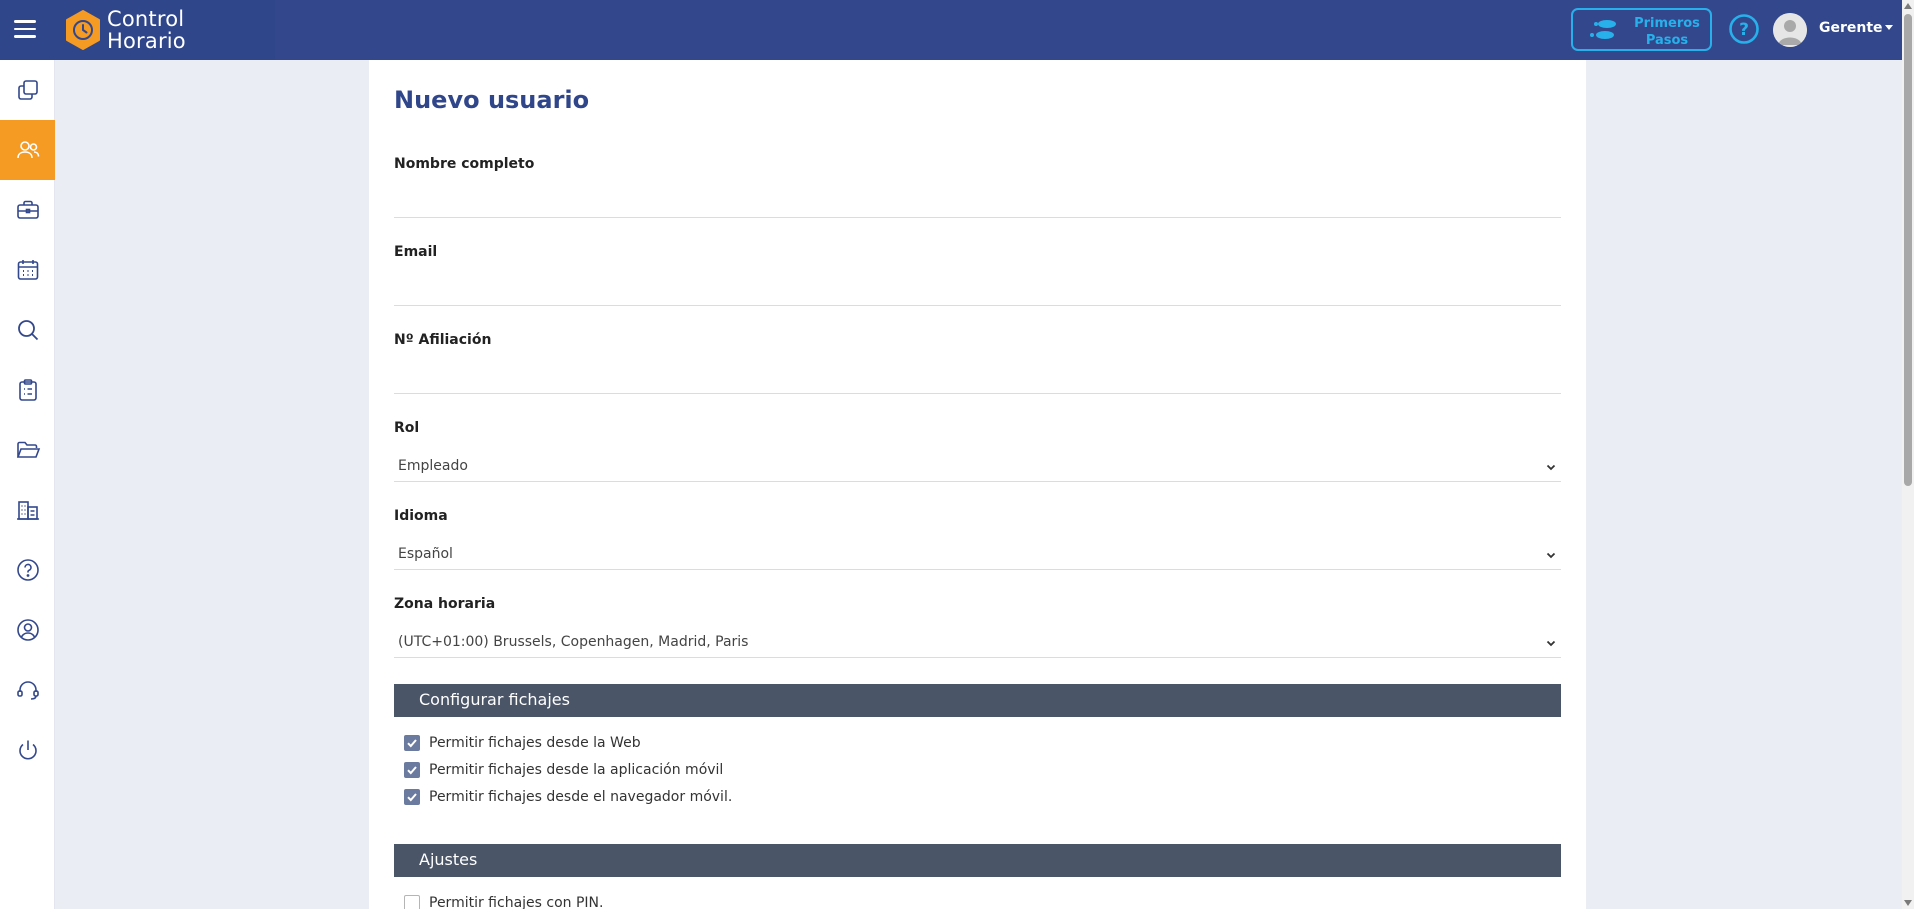  I want to click on user-name: Gerente, so click(1851, 28).